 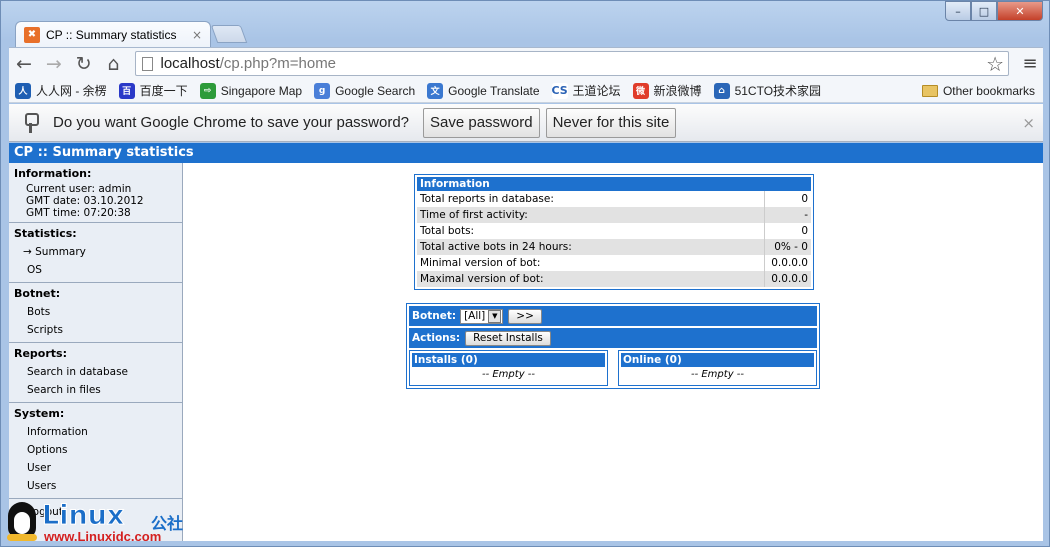 What do you see at coordinates (83, 516) in the screenshot?
I see `watermark-title: Linux` at bounding box center [83, 516].